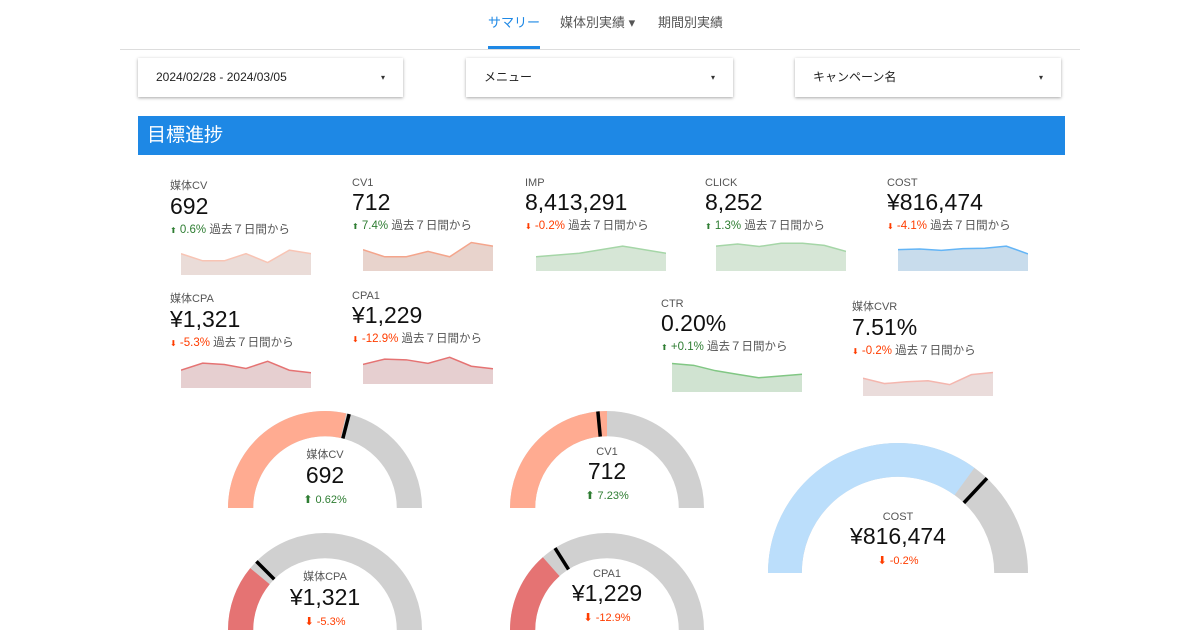 The image size is (1200, 630). What do you see at coordinates (514, 32) in the screenshot?
I see `tab-summary: サマリー` at bounding box center [514, 32].